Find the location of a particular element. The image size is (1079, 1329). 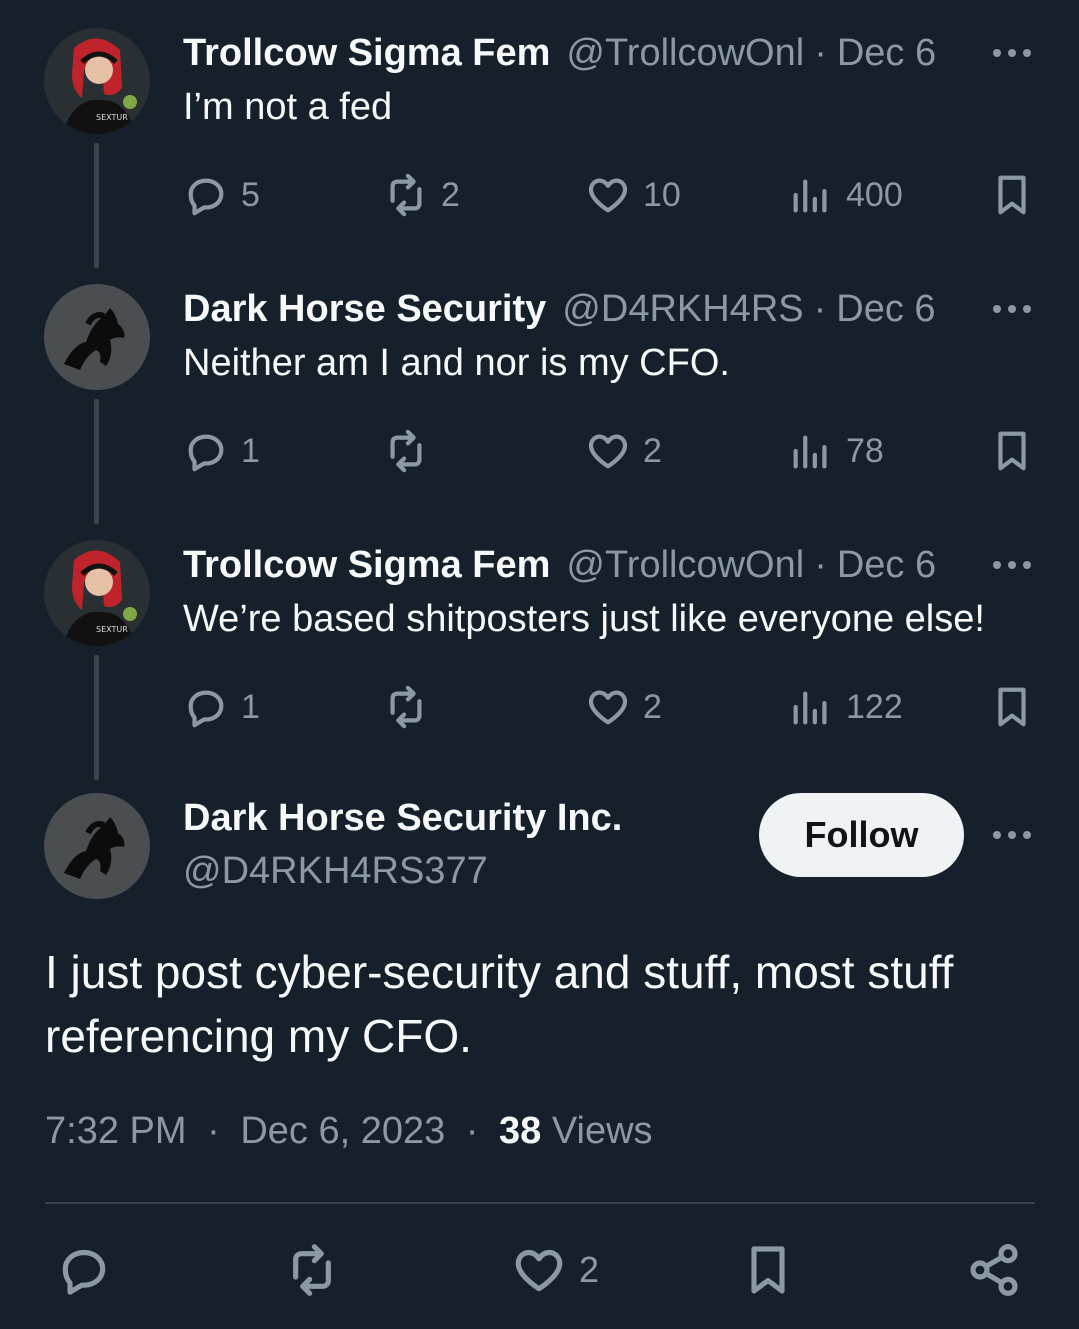

tweet-text: I’m not a fed is located at coordinates (288, 107).